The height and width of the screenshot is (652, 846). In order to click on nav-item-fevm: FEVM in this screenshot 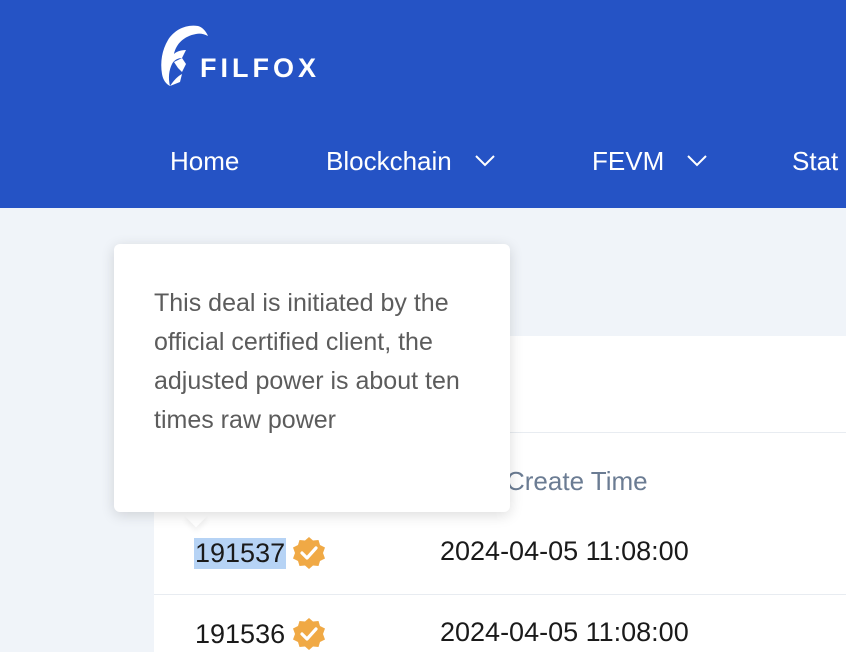, I will do `click(650, 161)`.